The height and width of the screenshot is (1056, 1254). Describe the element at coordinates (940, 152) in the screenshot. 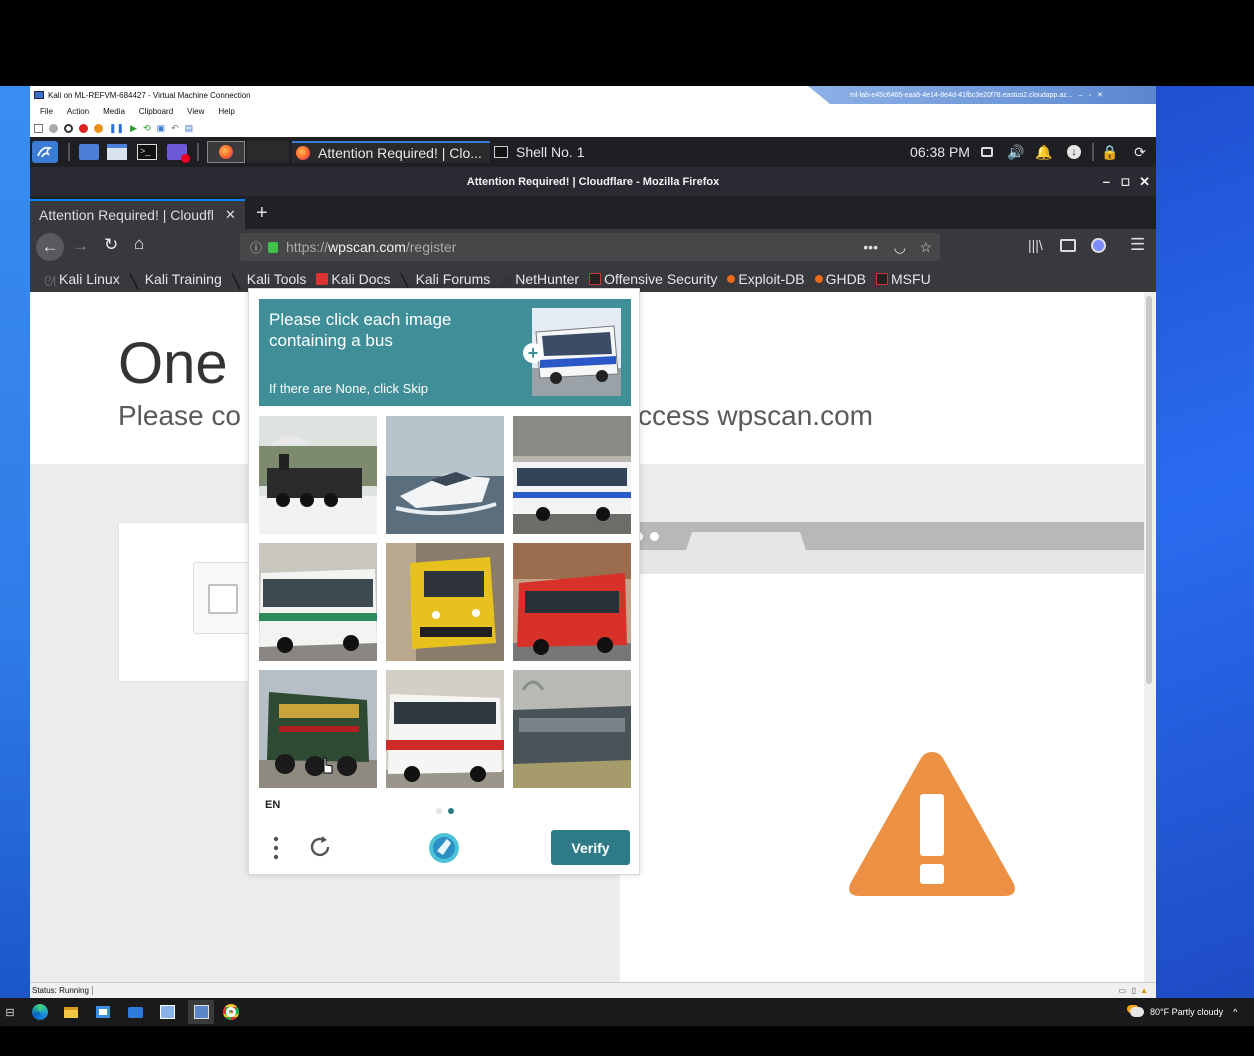

I see `panel-clock: 06:38 PM` at that location.